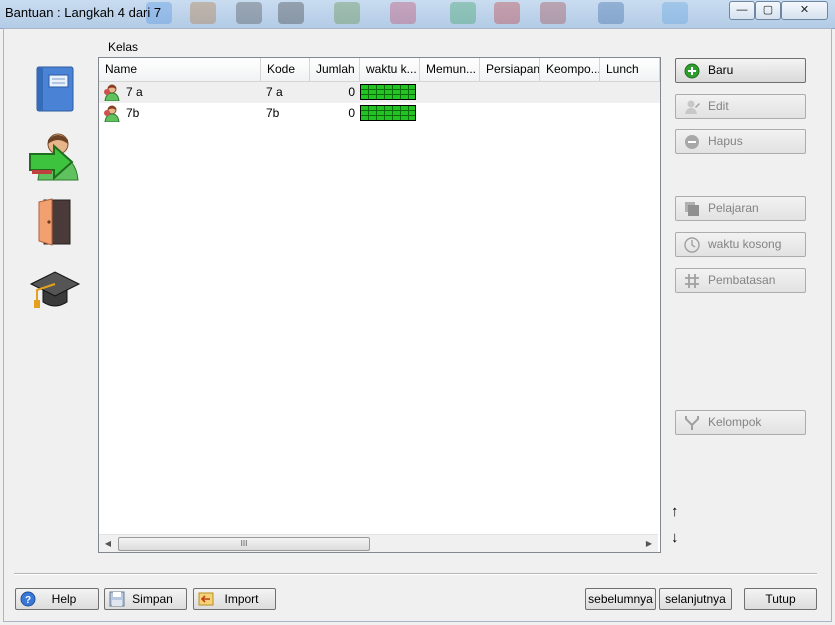 Image resolution: width=835 pixels, height=625 pixels. I want to click on column-header-kode: Kode, so click(285, 69).